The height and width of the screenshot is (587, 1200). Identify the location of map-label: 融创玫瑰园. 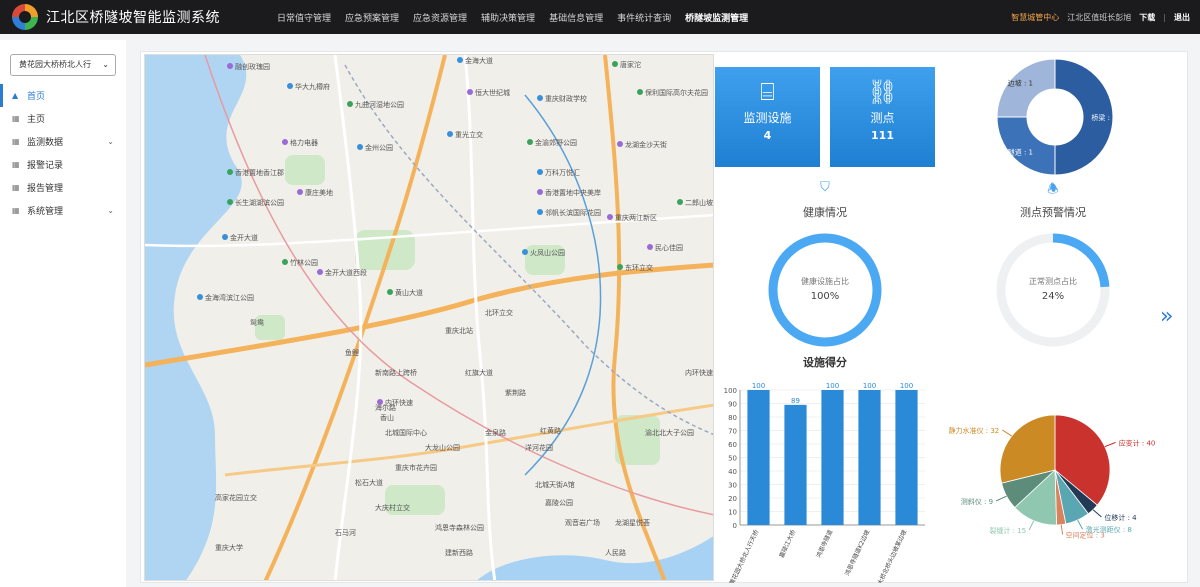
(252, 66).